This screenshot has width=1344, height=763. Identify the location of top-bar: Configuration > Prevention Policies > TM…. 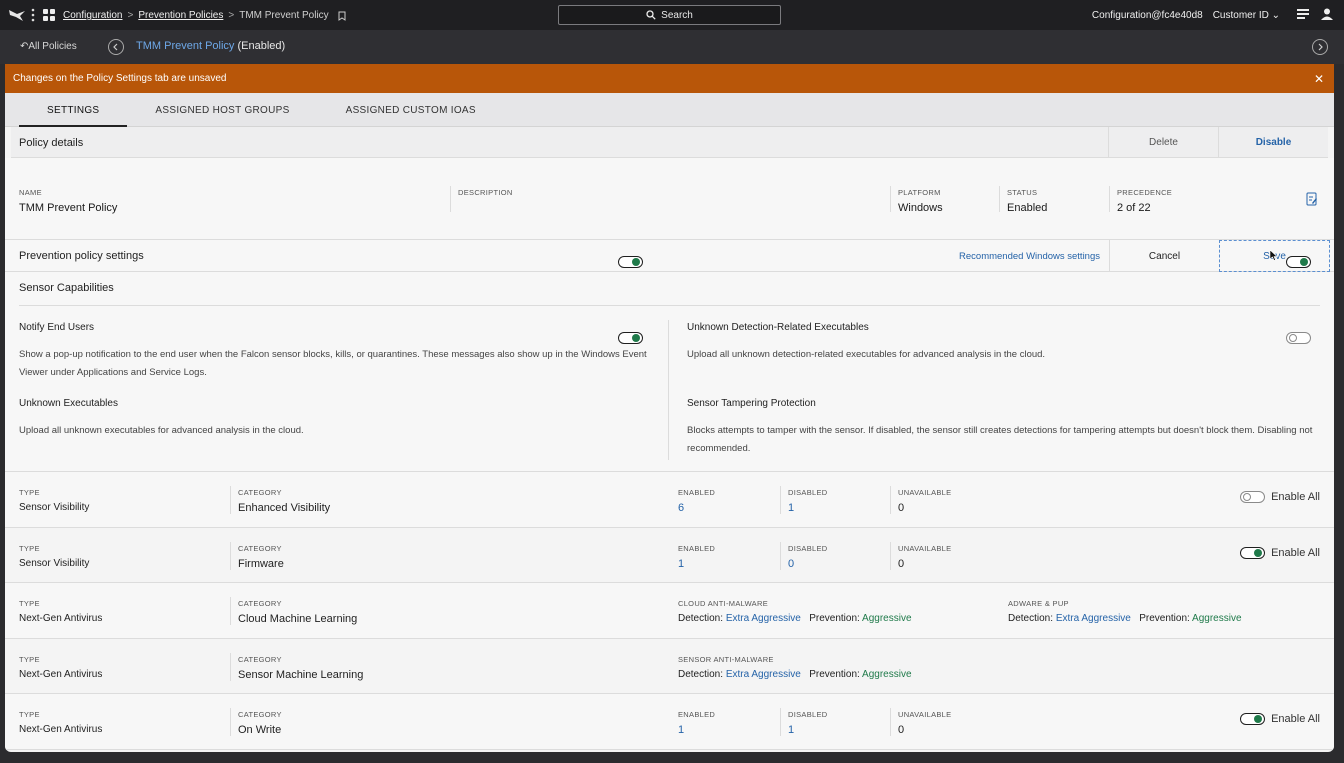
(672, 15).